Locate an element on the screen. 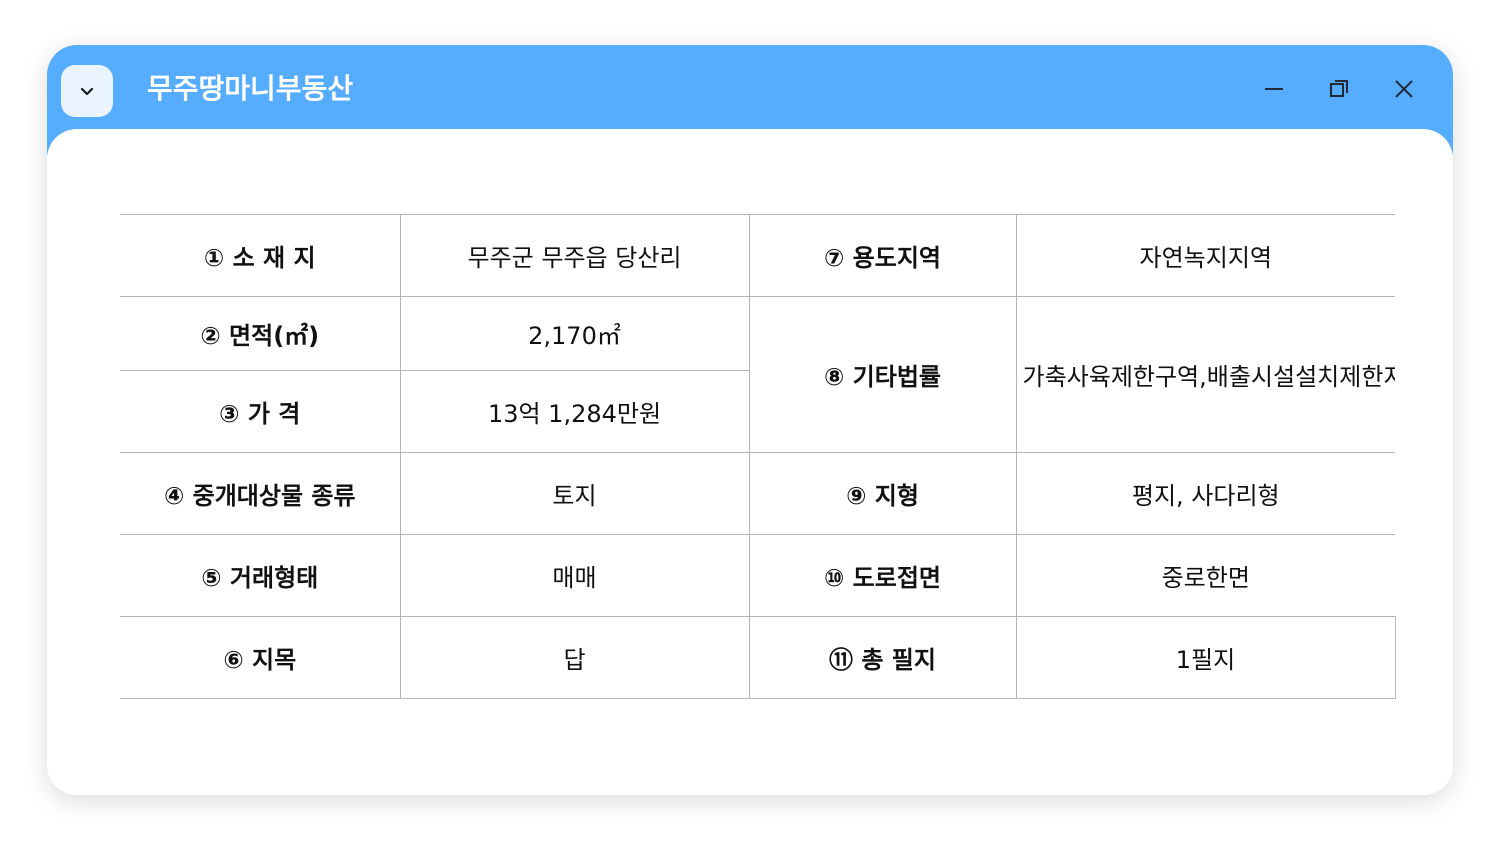  close-button is located at coordinates (1404, 89).